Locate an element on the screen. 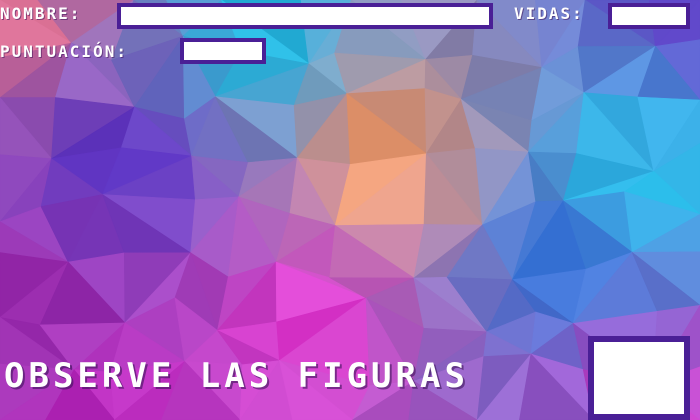 Image resolution: width=700 pixels, height=420 pixels. name-field is located at coordinates (305, 16).